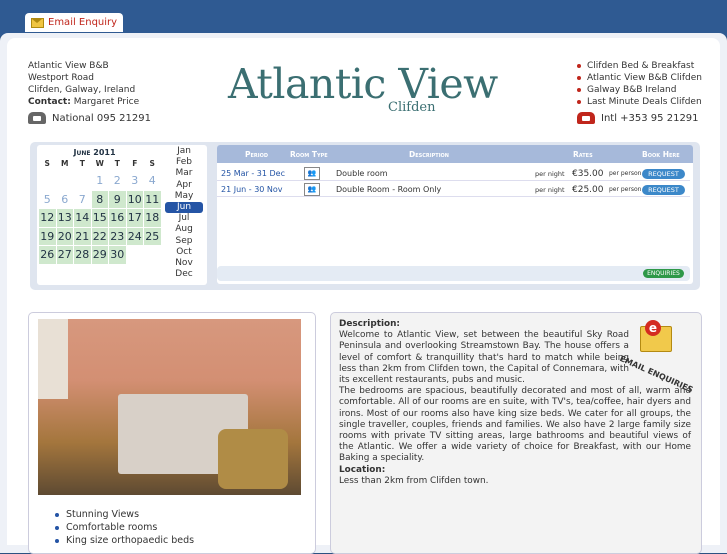 The width and height of the screenshot is (727, 554). What do you see at coordinates (253, 173) in the screenshot?
I see `row-period: 25 Mar - 31 Dec` at bounding box center [253, 173].